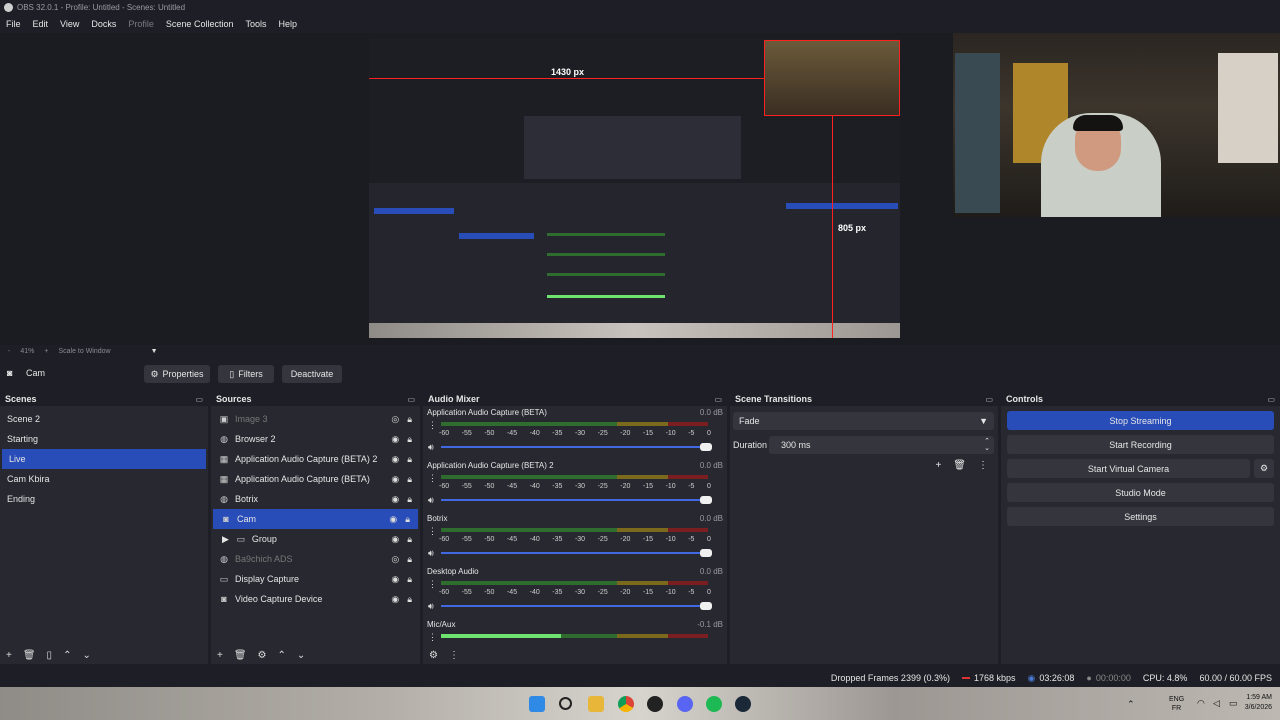  I want to click on selected-source-box, so click(832, 78).